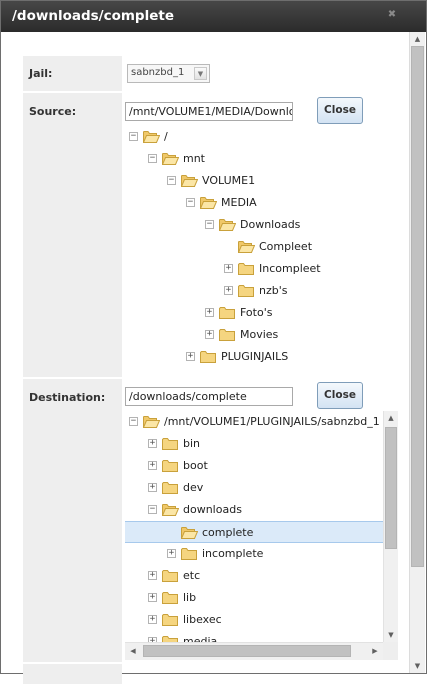  What do you see at coordinates (273, 290) in the screenshot?
I see `tree-node-label: nzb's` at bounding box center [273, 290].